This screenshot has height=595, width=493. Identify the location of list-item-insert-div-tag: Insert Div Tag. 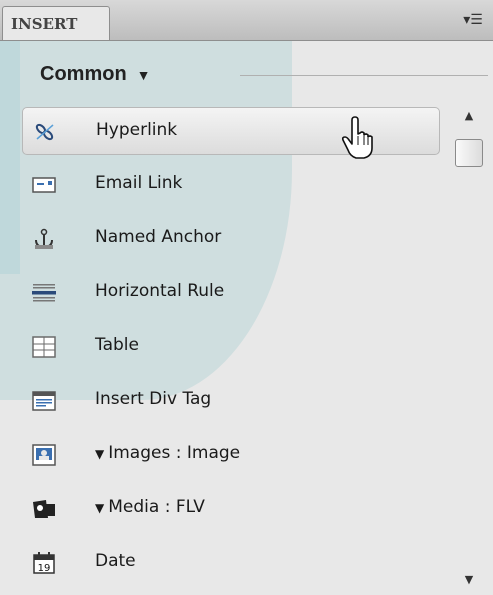
(231, 401).